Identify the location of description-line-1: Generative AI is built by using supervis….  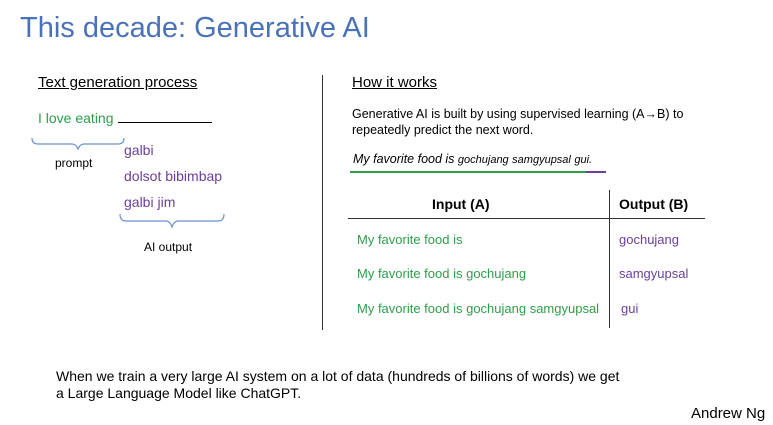
(518, 114).